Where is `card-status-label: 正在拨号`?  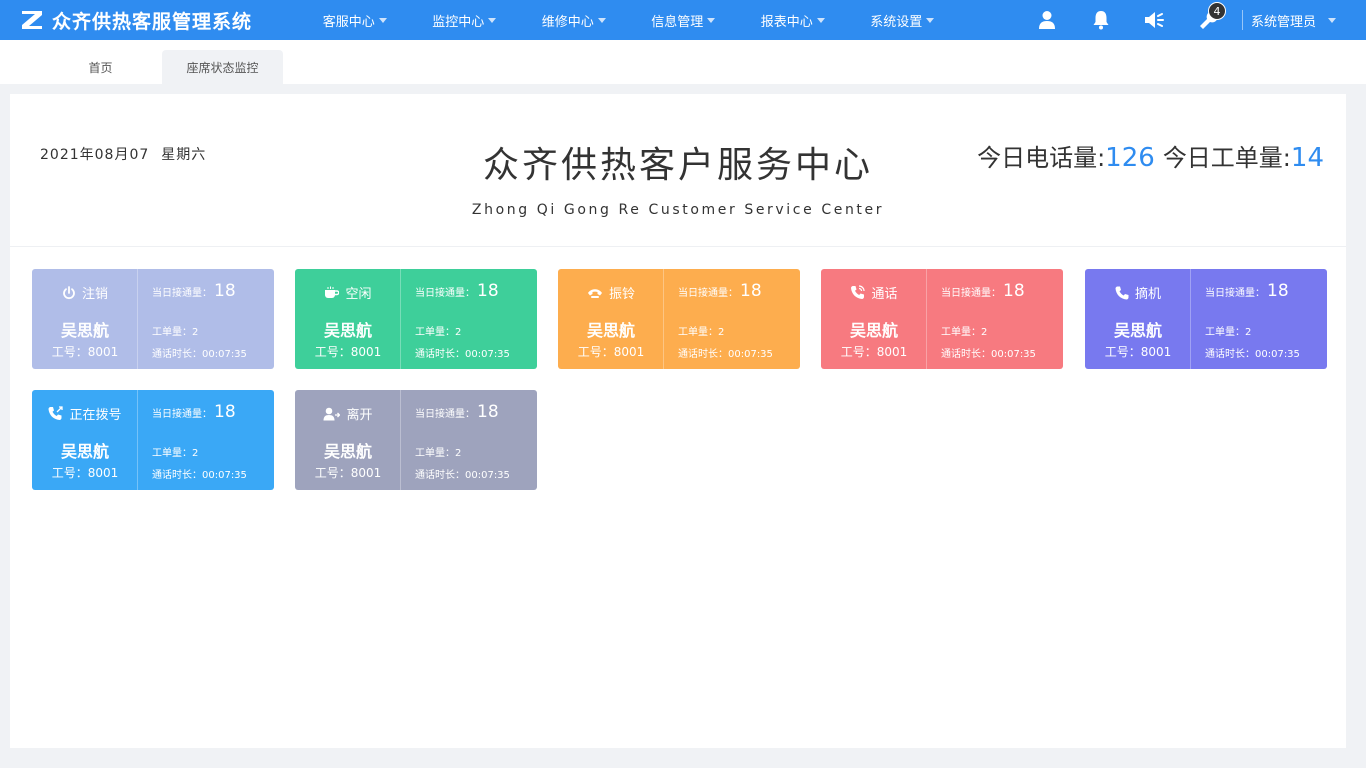 card-status-label: 正在拨号 is located at coordinates (95, 415).